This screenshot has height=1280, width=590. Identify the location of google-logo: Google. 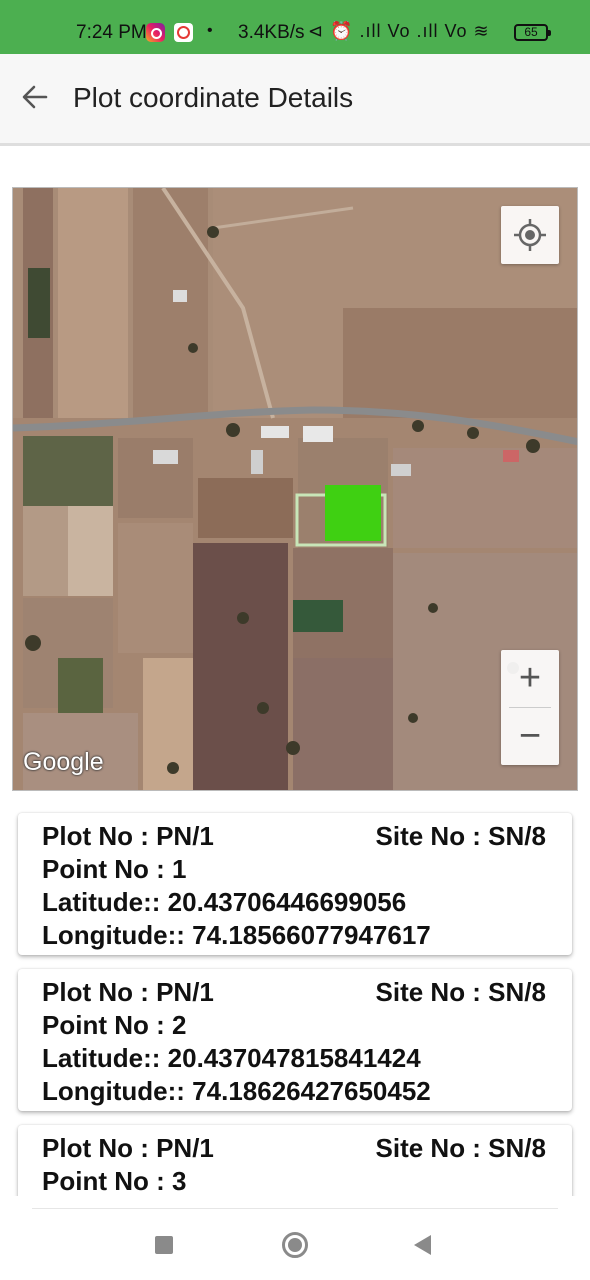
(63, 762).